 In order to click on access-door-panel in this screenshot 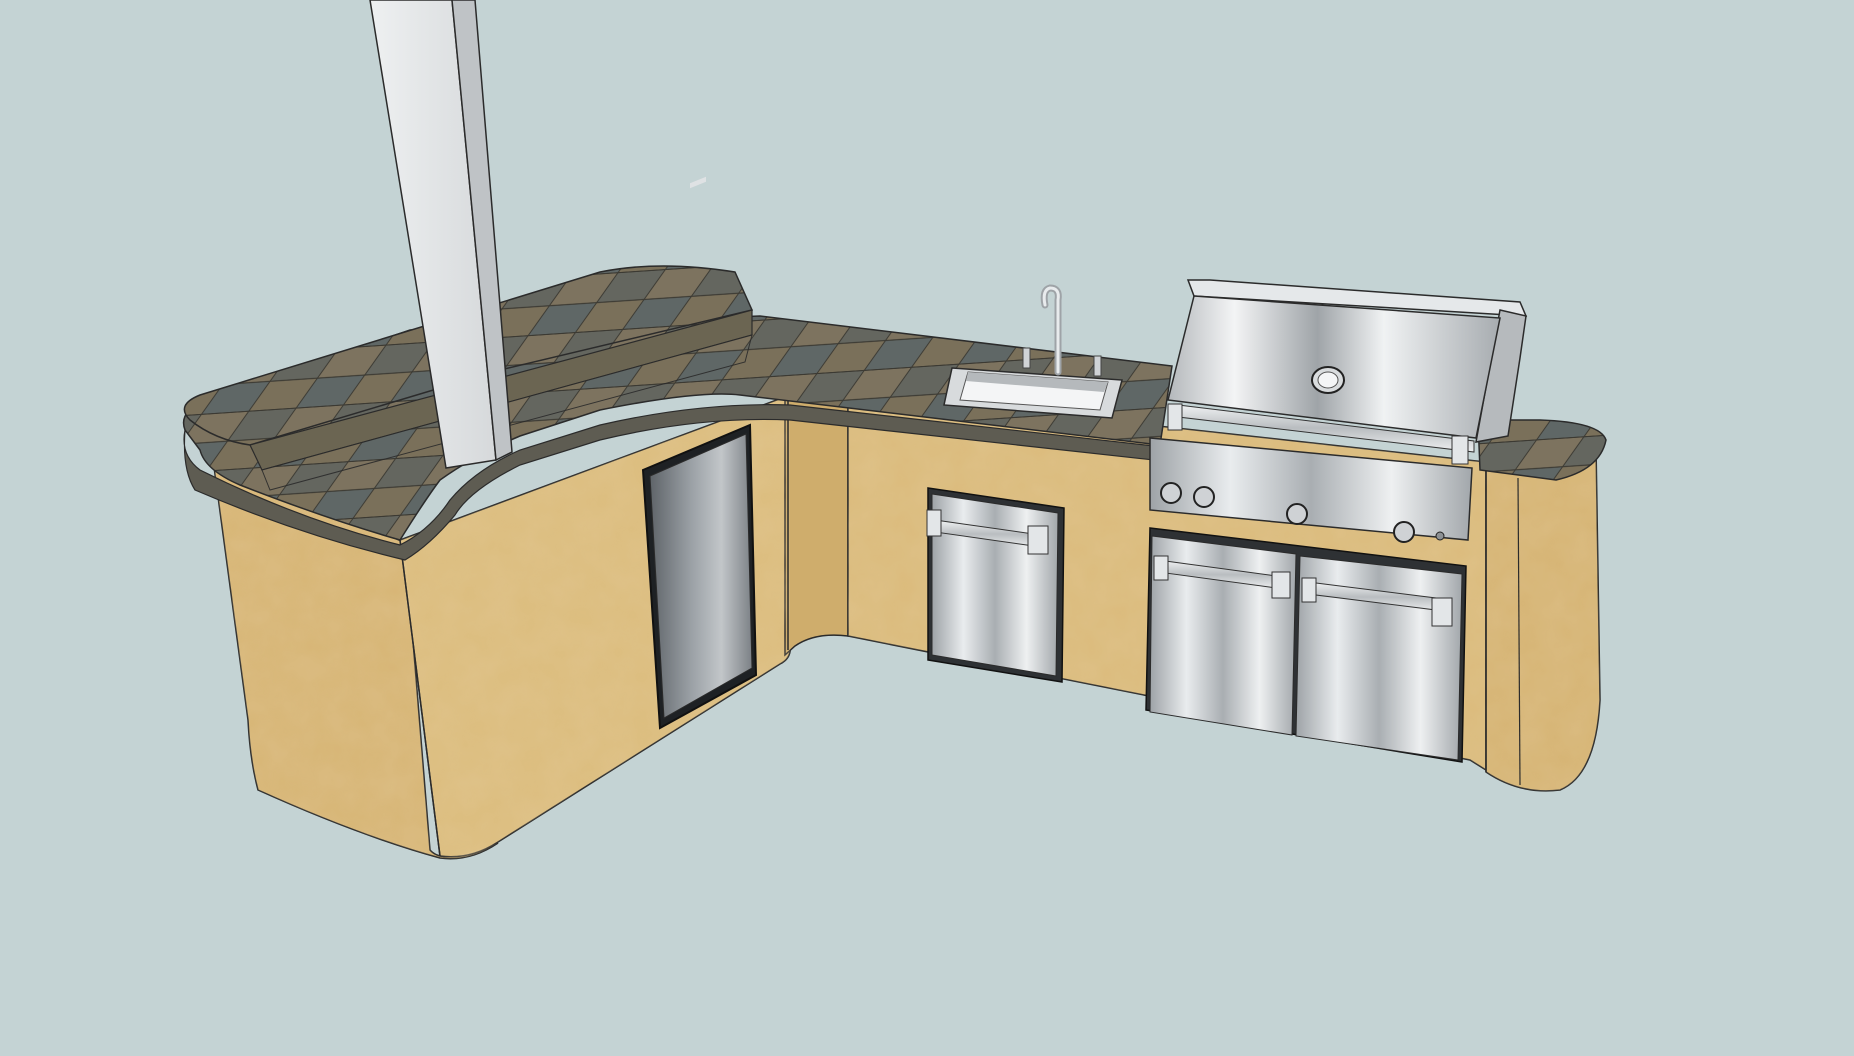, I will do `click(995, 585)`.